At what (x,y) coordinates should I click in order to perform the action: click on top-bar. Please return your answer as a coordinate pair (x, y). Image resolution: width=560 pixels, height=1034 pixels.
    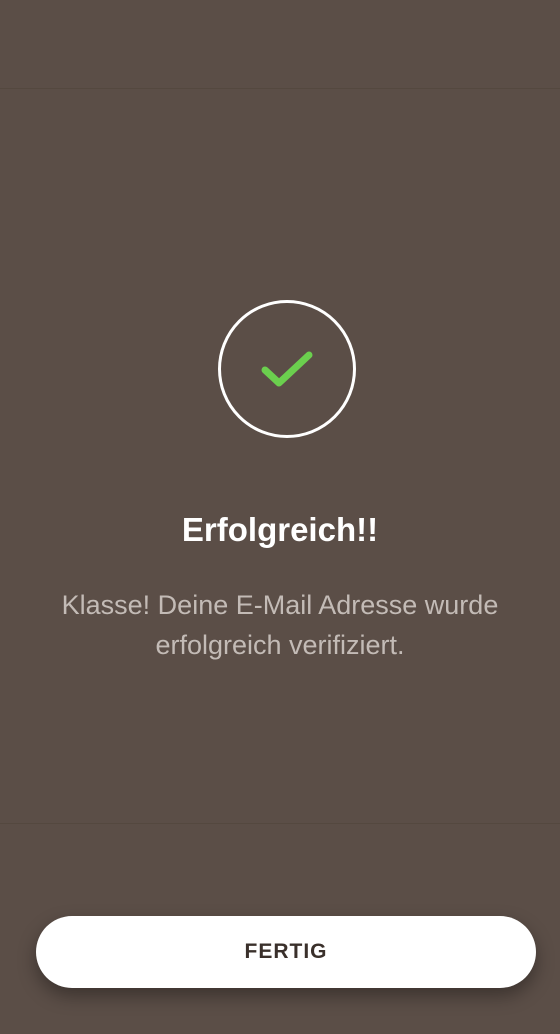
    Looking at the image, I should click on (280, 44).